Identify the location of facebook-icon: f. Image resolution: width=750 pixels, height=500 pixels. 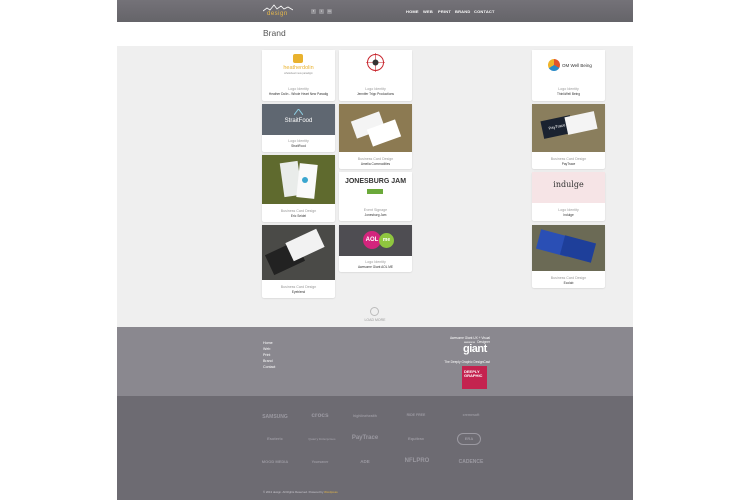
(313, 11).